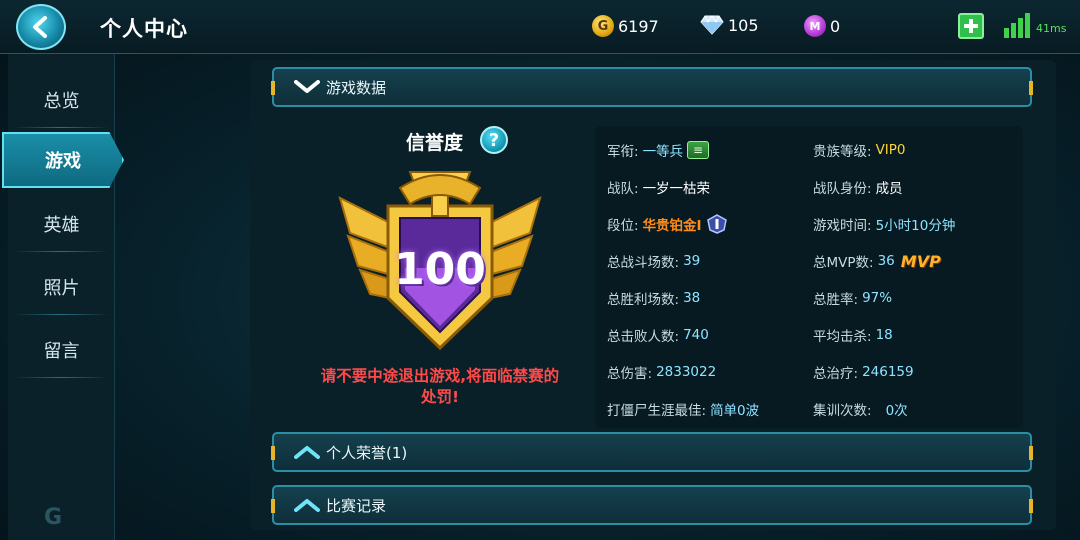 The height and width of the screenshot is (540, 1080). I want to click on stat-value: 一等兵, so click(663, 152).